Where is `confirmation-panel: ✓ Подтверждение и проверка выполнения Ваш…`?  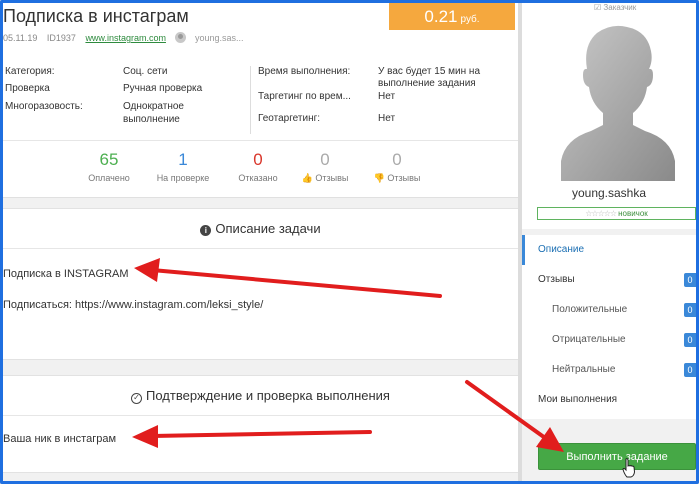 confirmation-panel: ✓ Подтверждение и проверка выполнения Ваш… is located at coordinates (260, 424).